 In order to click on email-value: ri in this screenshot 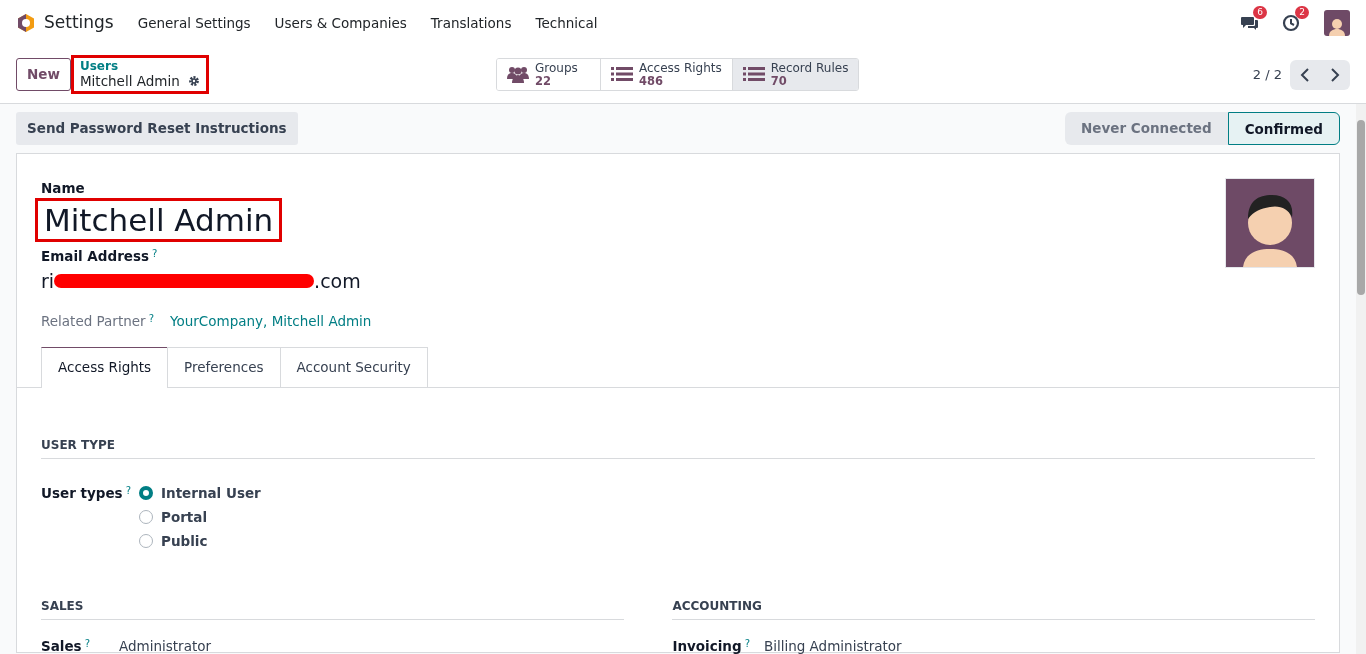, I will do `click(48, 281)`.